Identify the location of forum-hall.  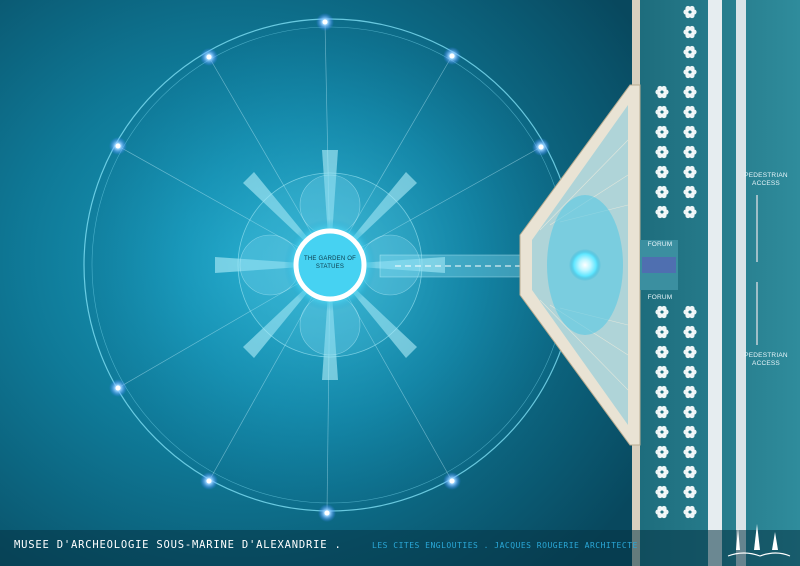
(659, 265).